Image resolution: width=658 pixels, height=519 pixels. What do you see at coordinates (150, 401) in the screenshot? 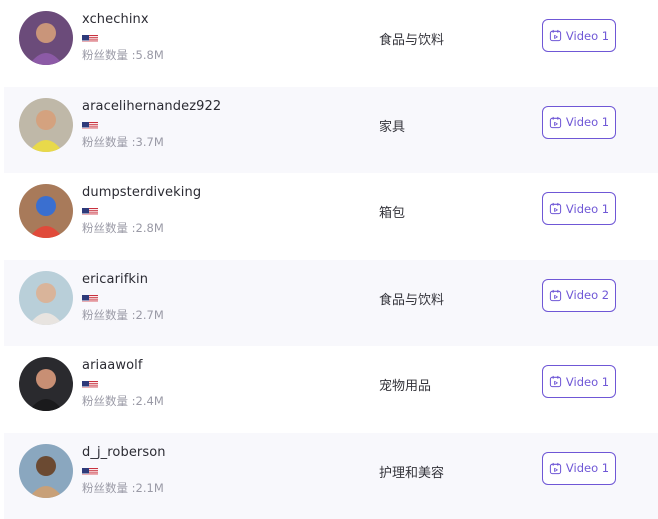
I see `fans-value: 2.4M` at bounding box center [150, 401].